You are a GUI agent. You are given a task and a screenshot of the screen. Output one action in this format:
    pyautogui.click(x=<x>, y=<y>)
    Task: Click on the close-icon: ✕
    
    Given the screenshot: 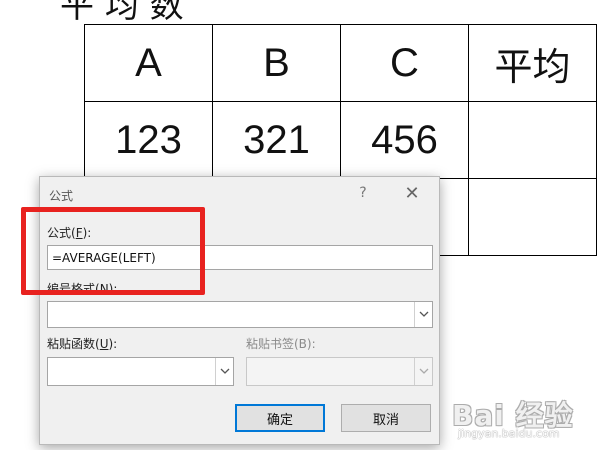 What is the action you would take?
    pyautogui.click(x=412, y=193)
    